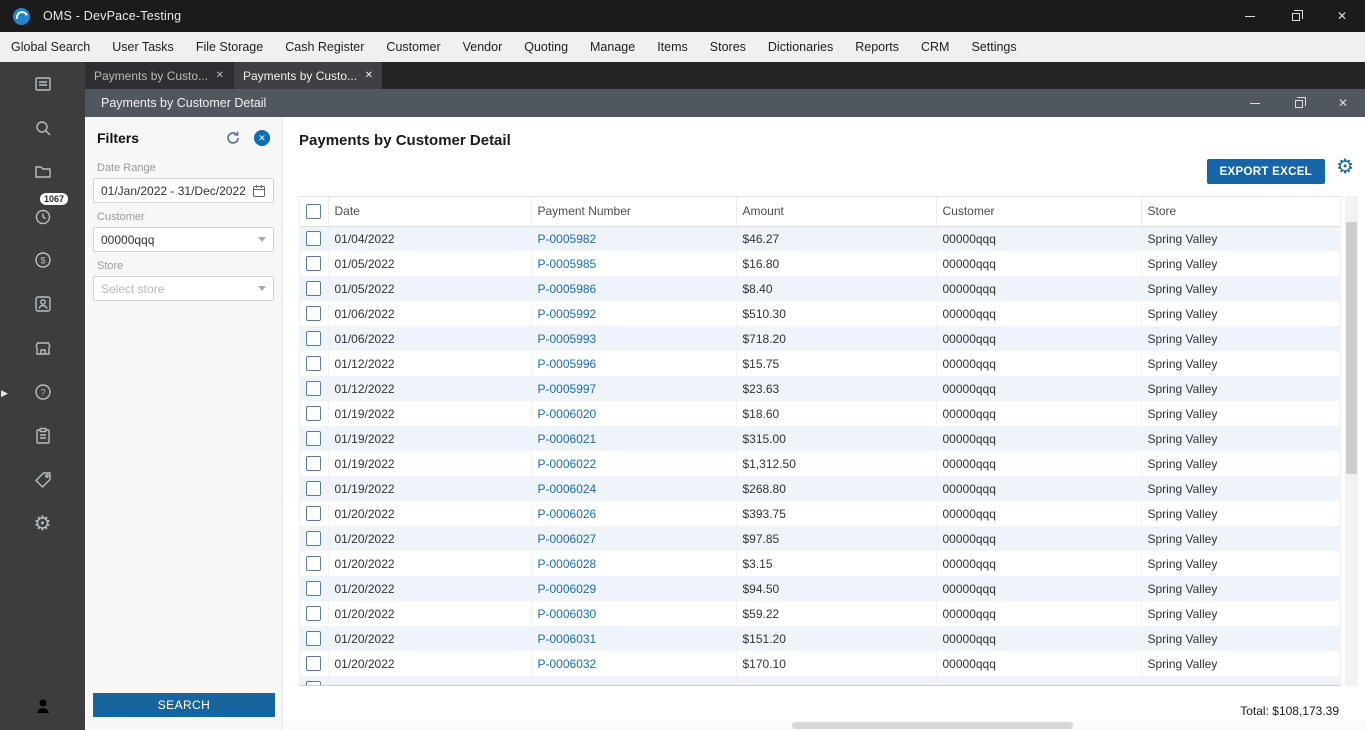  What do you see at coordinates (634, 338) in the screenshot?
I see `payment-link: P-0005993` at bounding box center [634, 338].